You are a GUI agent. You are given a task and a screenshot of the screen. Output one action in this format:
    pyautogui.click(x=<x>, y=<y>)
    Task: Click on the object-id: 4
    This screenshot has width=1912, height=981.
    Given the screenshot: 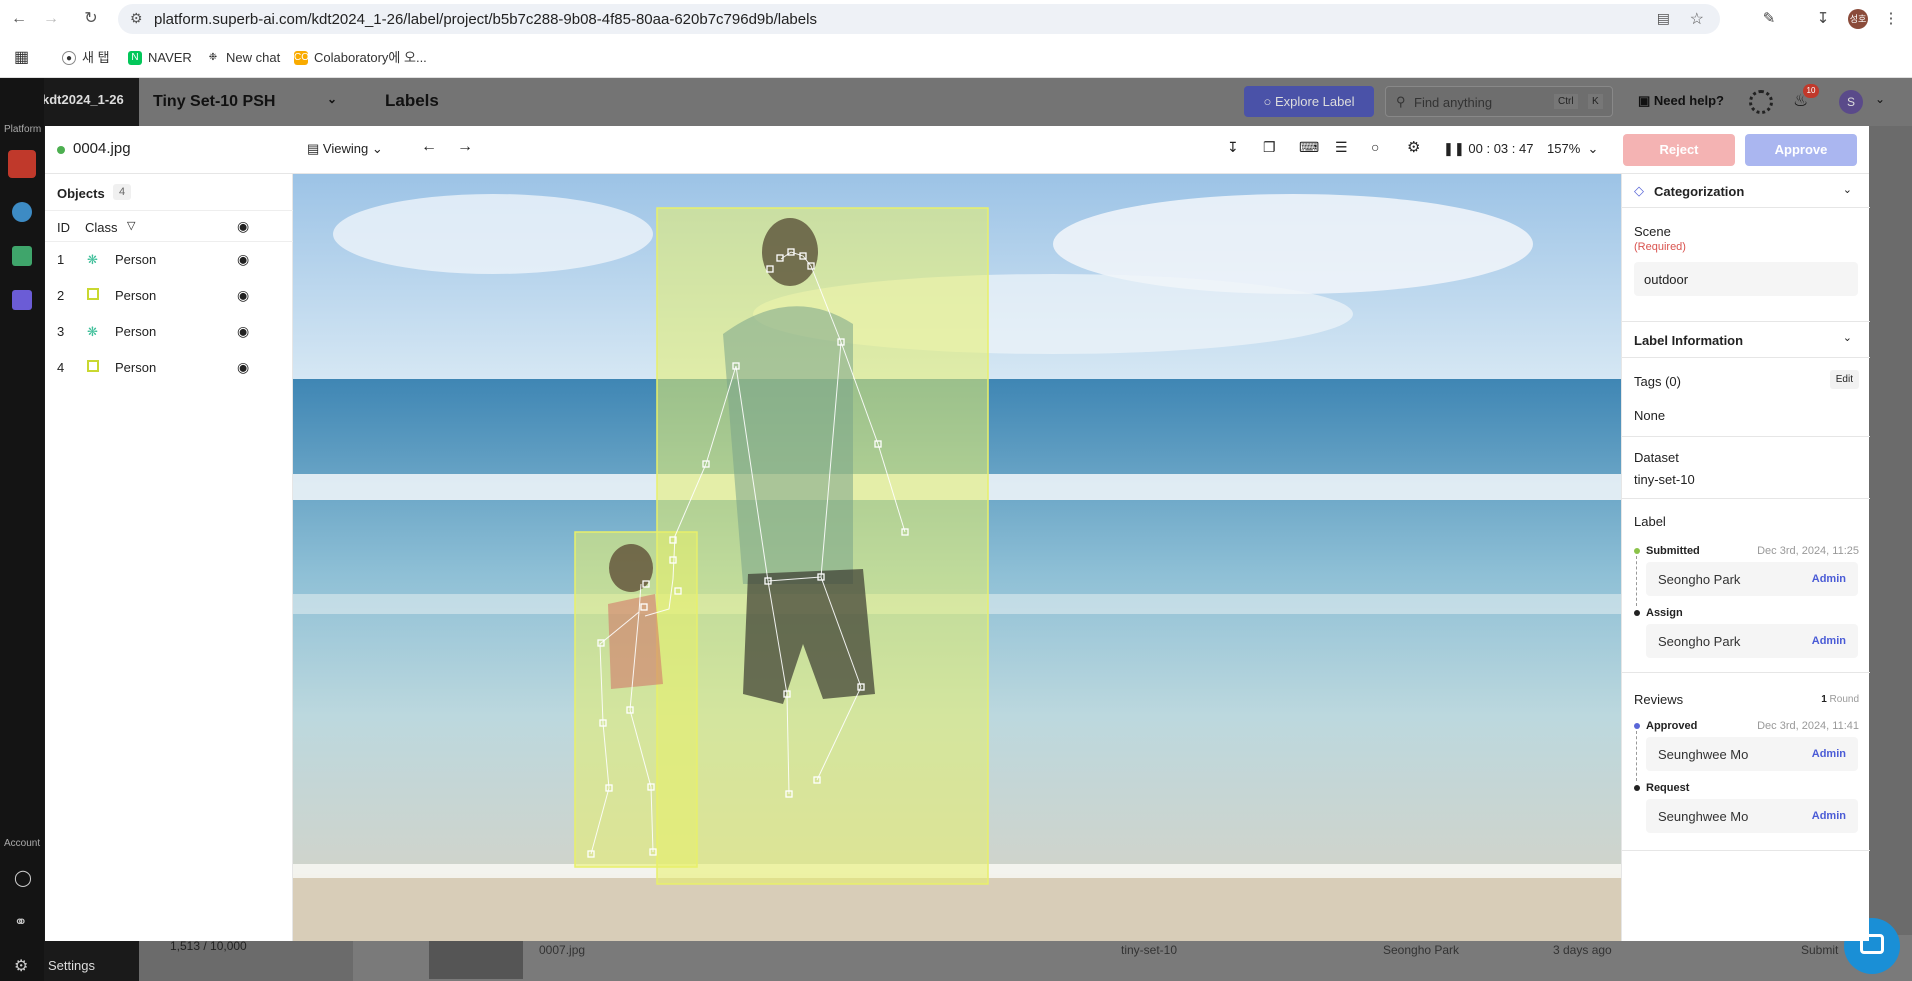 What is the action you would take?
    pyautogui.click(x=61, y=367)
    